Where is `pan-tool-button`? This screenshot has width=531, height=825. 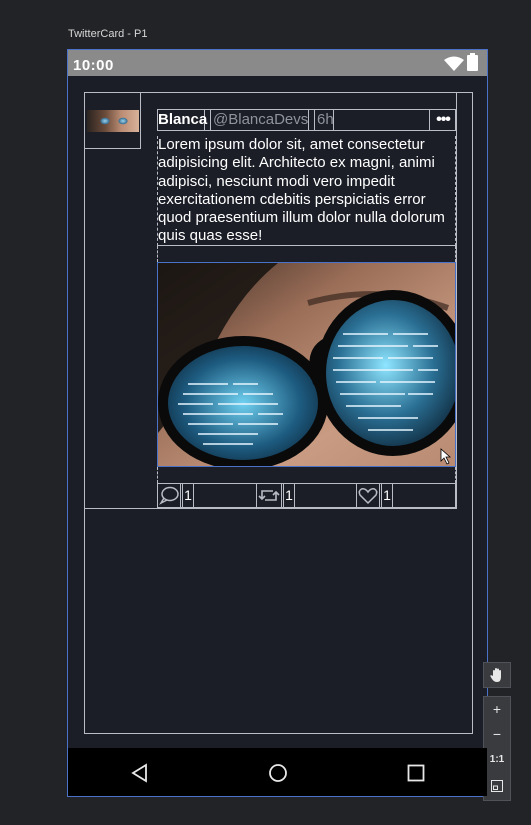 pan-tool-button is located at coordinates (497, 675).